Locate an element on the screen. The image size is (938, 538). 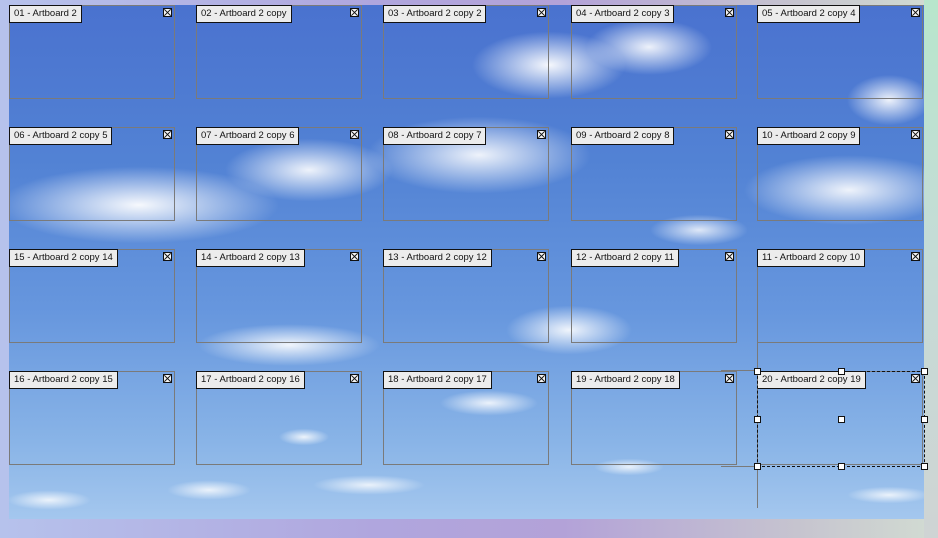
artboard: 06 - Artboard 2 copy 5 is located at coordinates (92, 174).